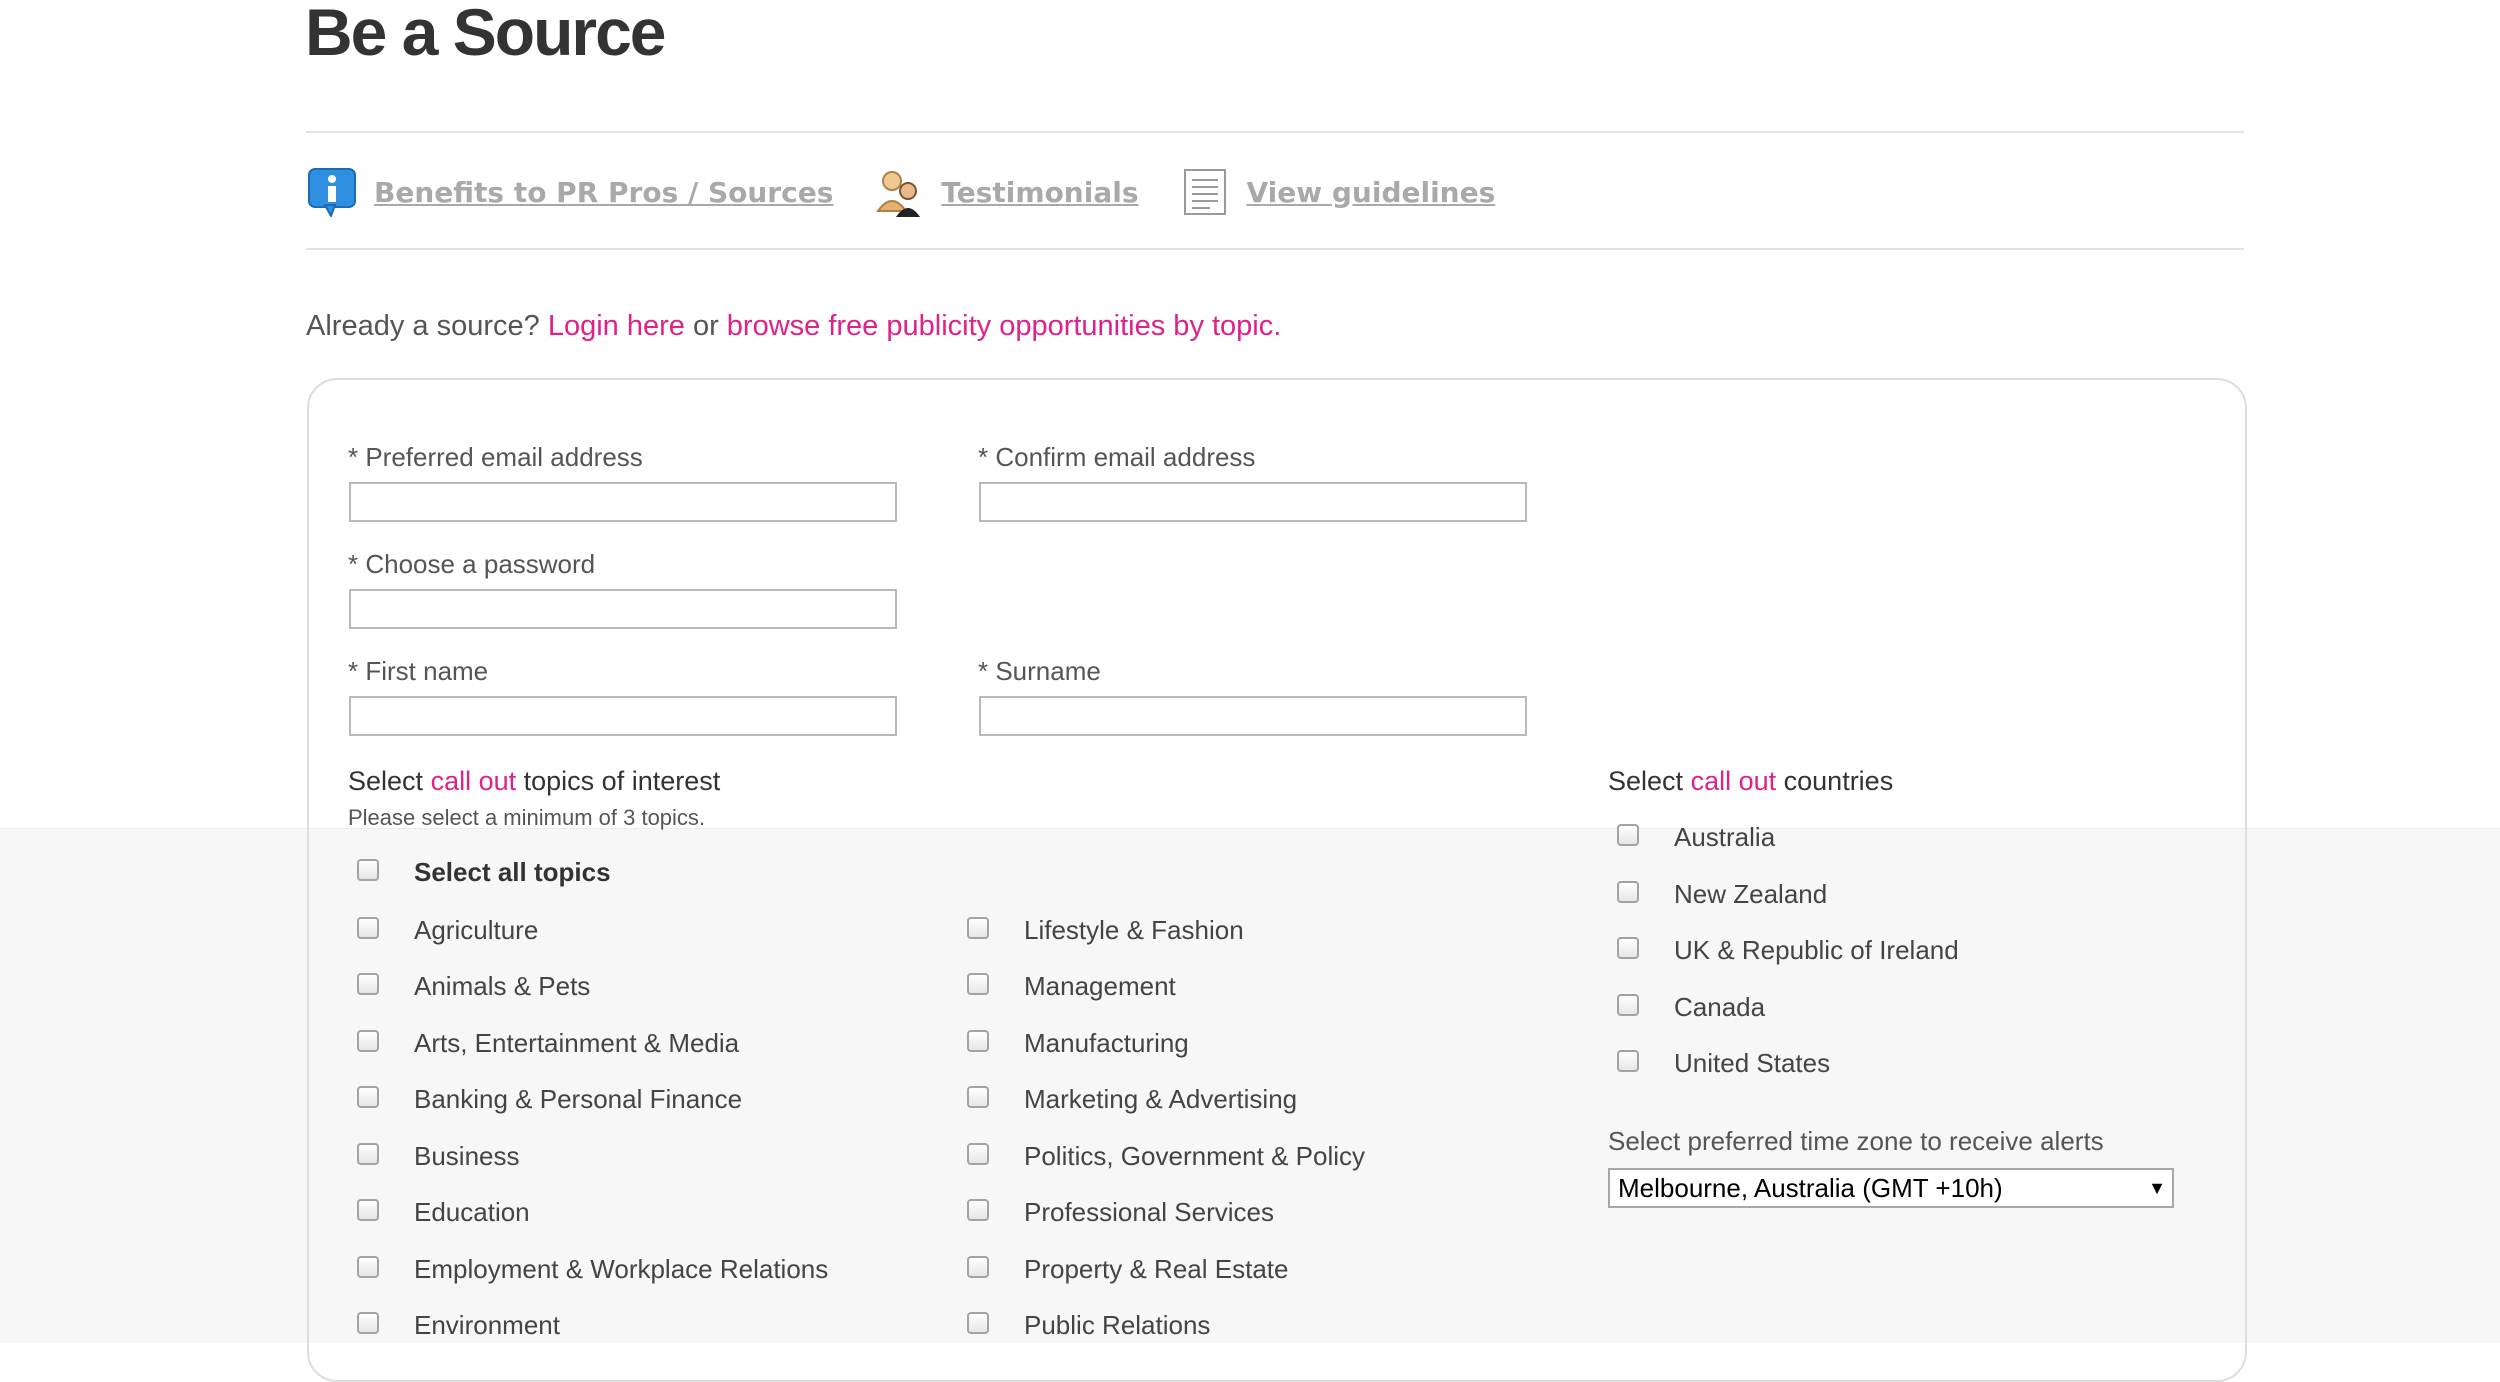 This screenshot has width=2500, height=1382. I want to click on topic-label: Property & Real Estate, so click(1156, 1269).